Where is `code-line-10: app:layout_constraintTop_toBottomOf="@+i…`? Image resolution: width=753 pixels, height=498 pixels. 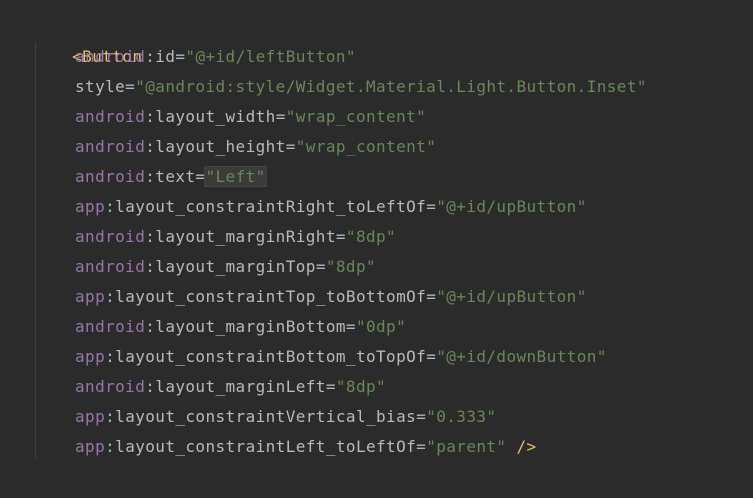 code-line-10: app:layout_constraintTop_toBottomOf="@+i… is located at coordinates (331, 297).